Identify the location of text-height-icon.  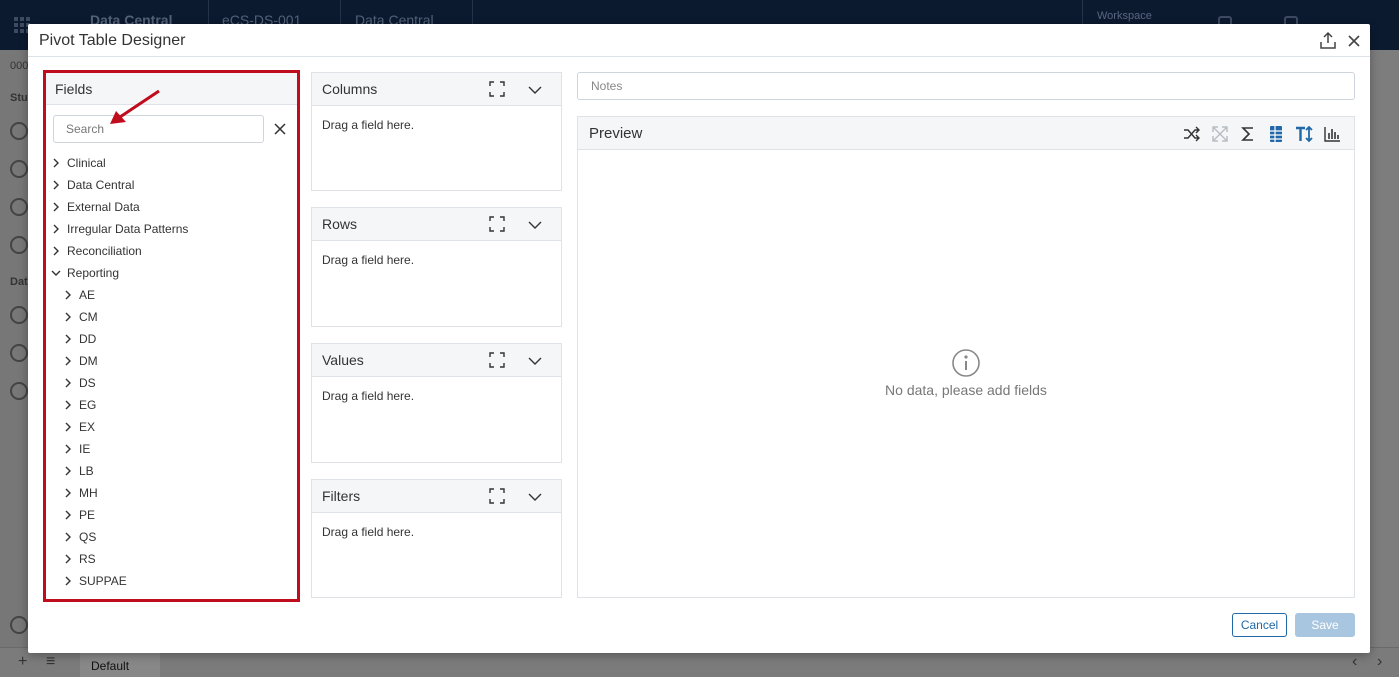
(1304, 134).